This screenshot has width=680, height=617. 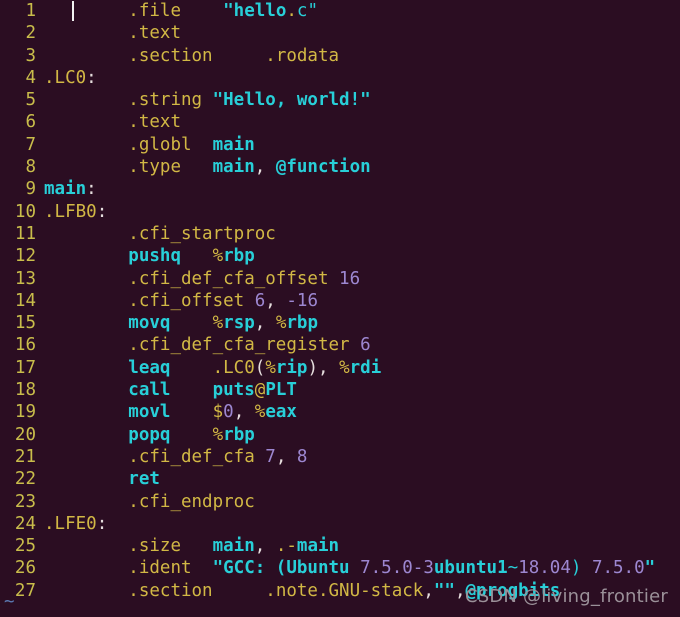 I want to click on code-line-text: .size main, .-main, so click(x=362, y=546).